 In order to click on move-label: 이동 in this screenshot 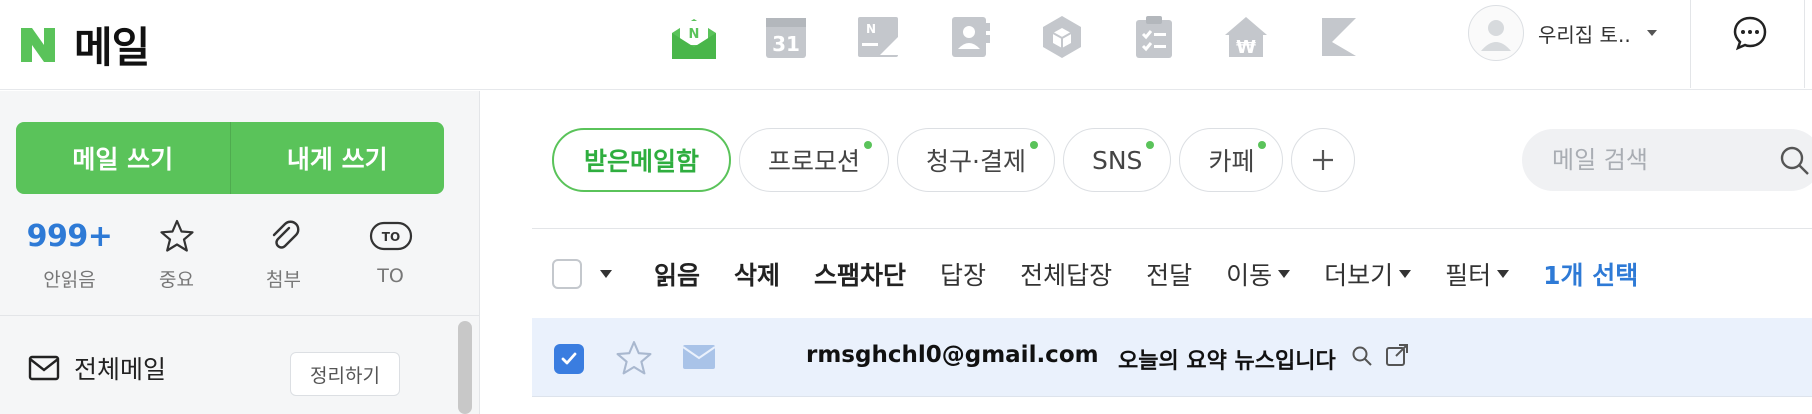, I will do `click(1249, 275)`.